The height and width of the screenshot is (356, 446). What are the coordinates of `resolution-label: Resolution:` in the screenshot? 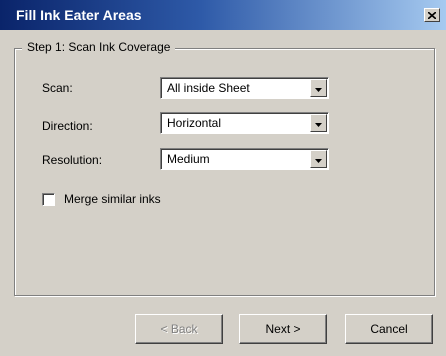 It's located at (72, 160).